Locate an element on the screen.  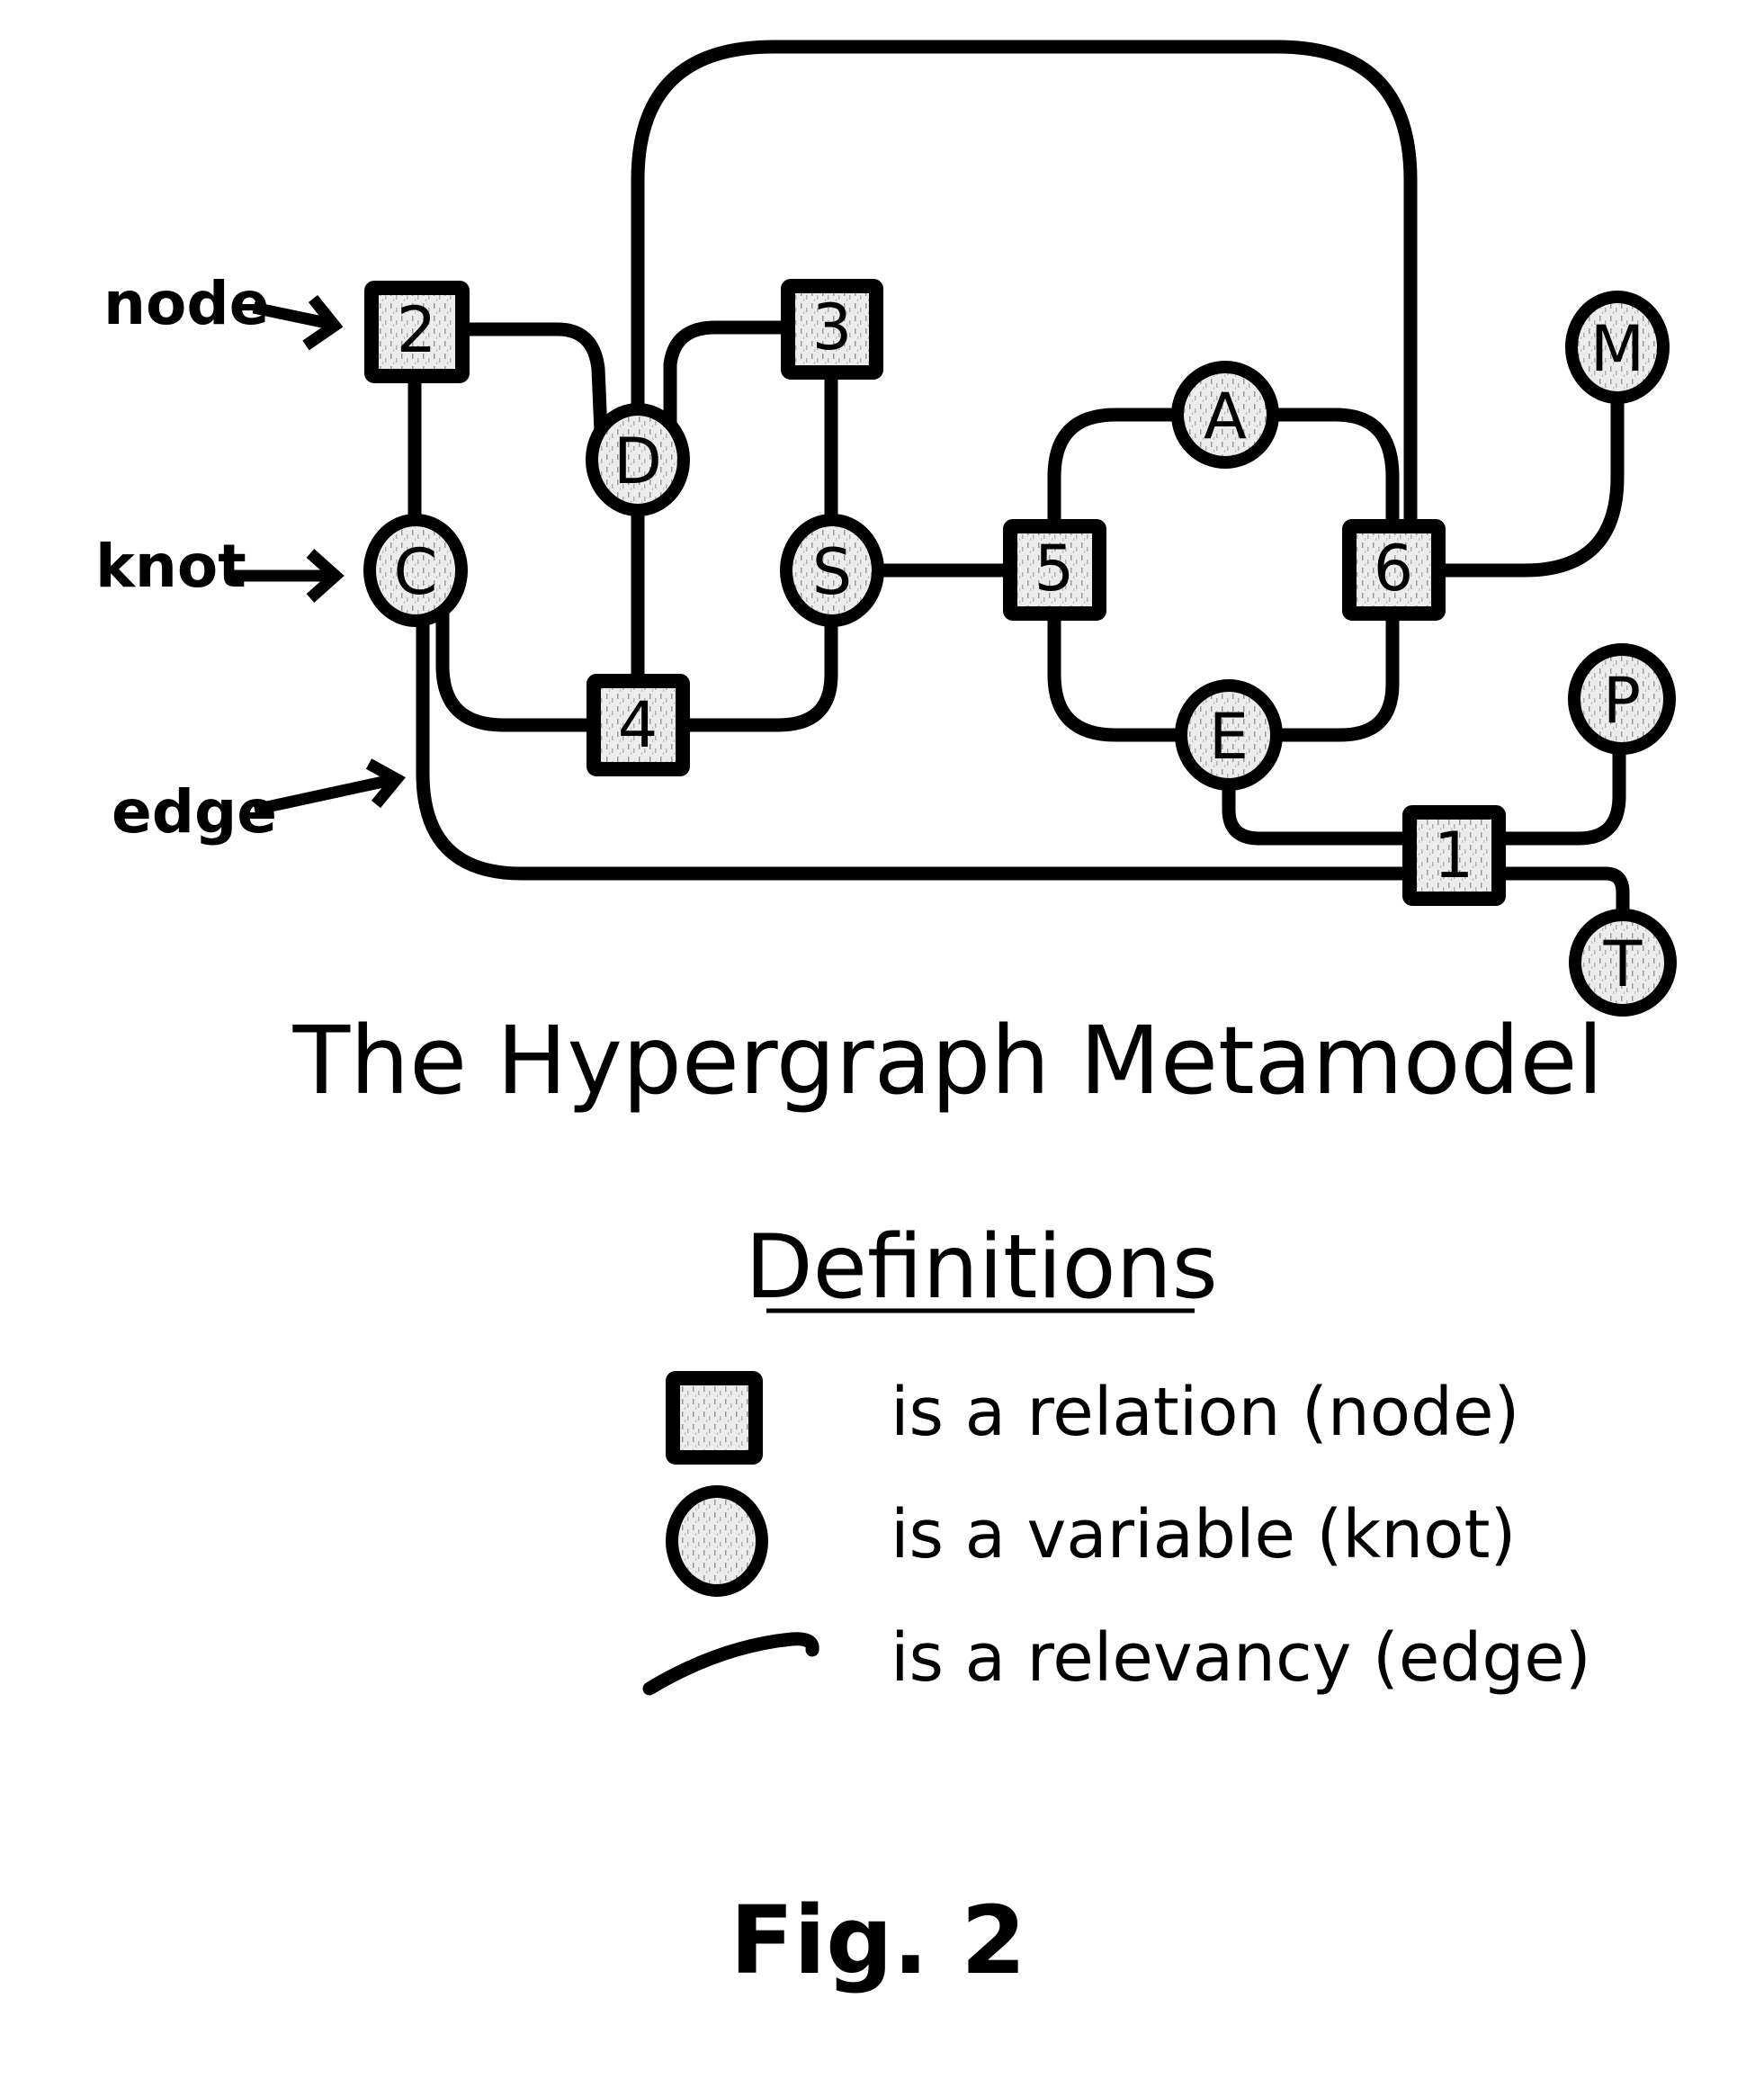
relation-node-4: 4 is located at coordinates (638, 725).